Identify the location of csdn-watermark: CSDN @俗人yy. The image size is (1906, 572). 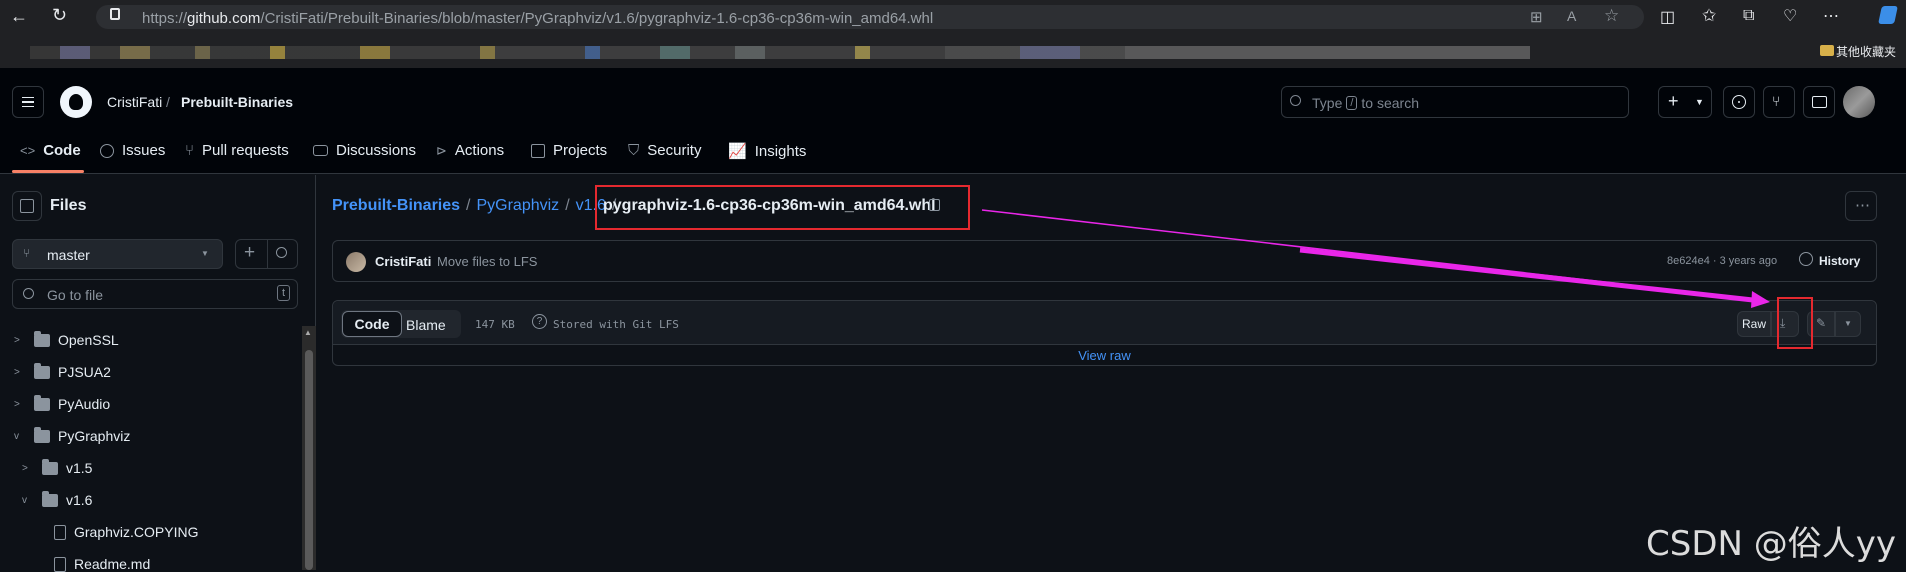
(1771, 544).